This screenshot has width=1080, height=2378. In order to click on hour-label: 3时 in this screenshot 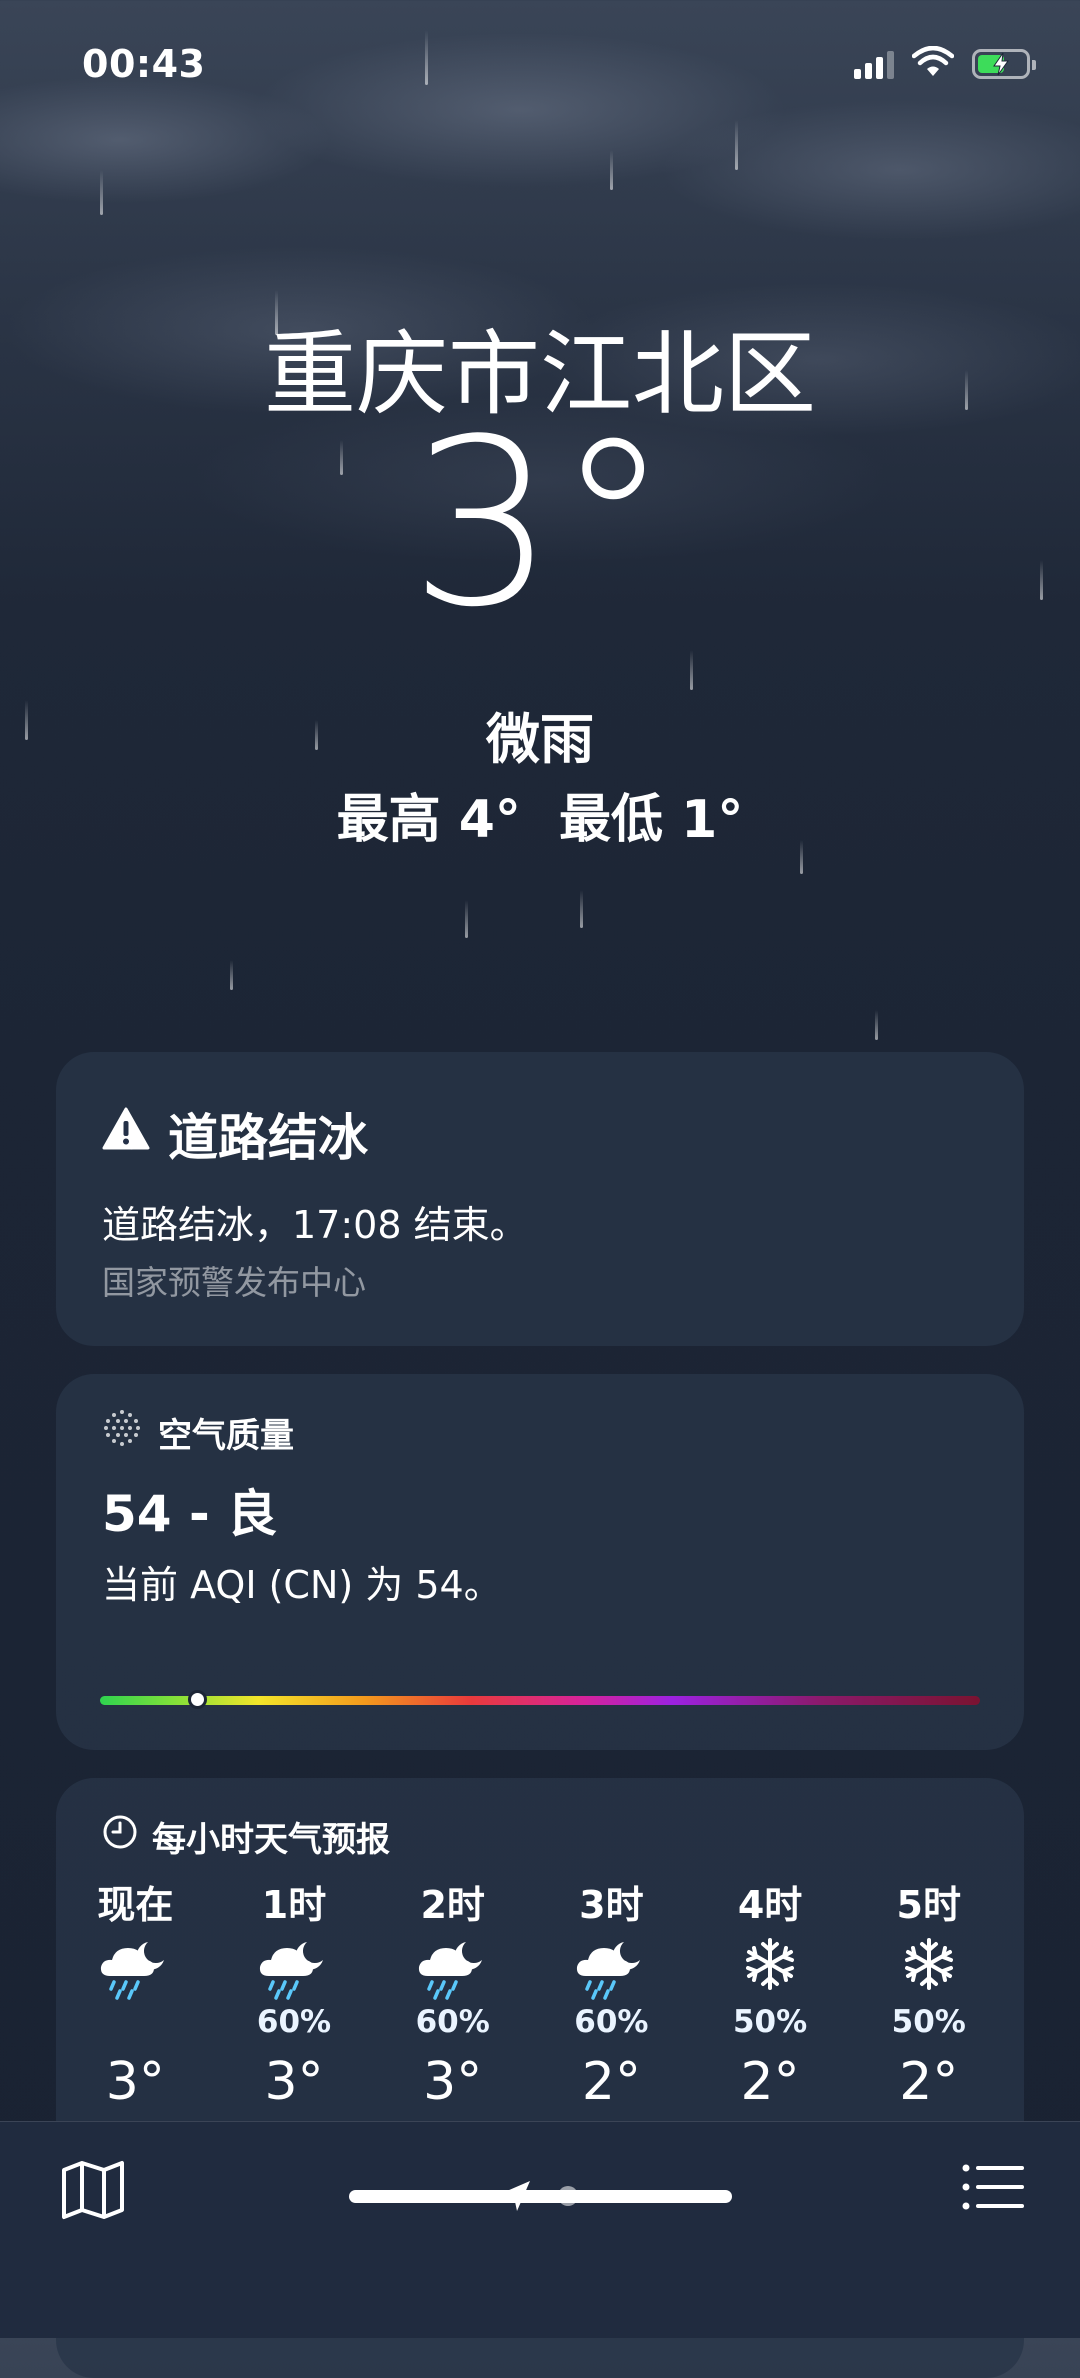, I will do `click(611, 1905)`.